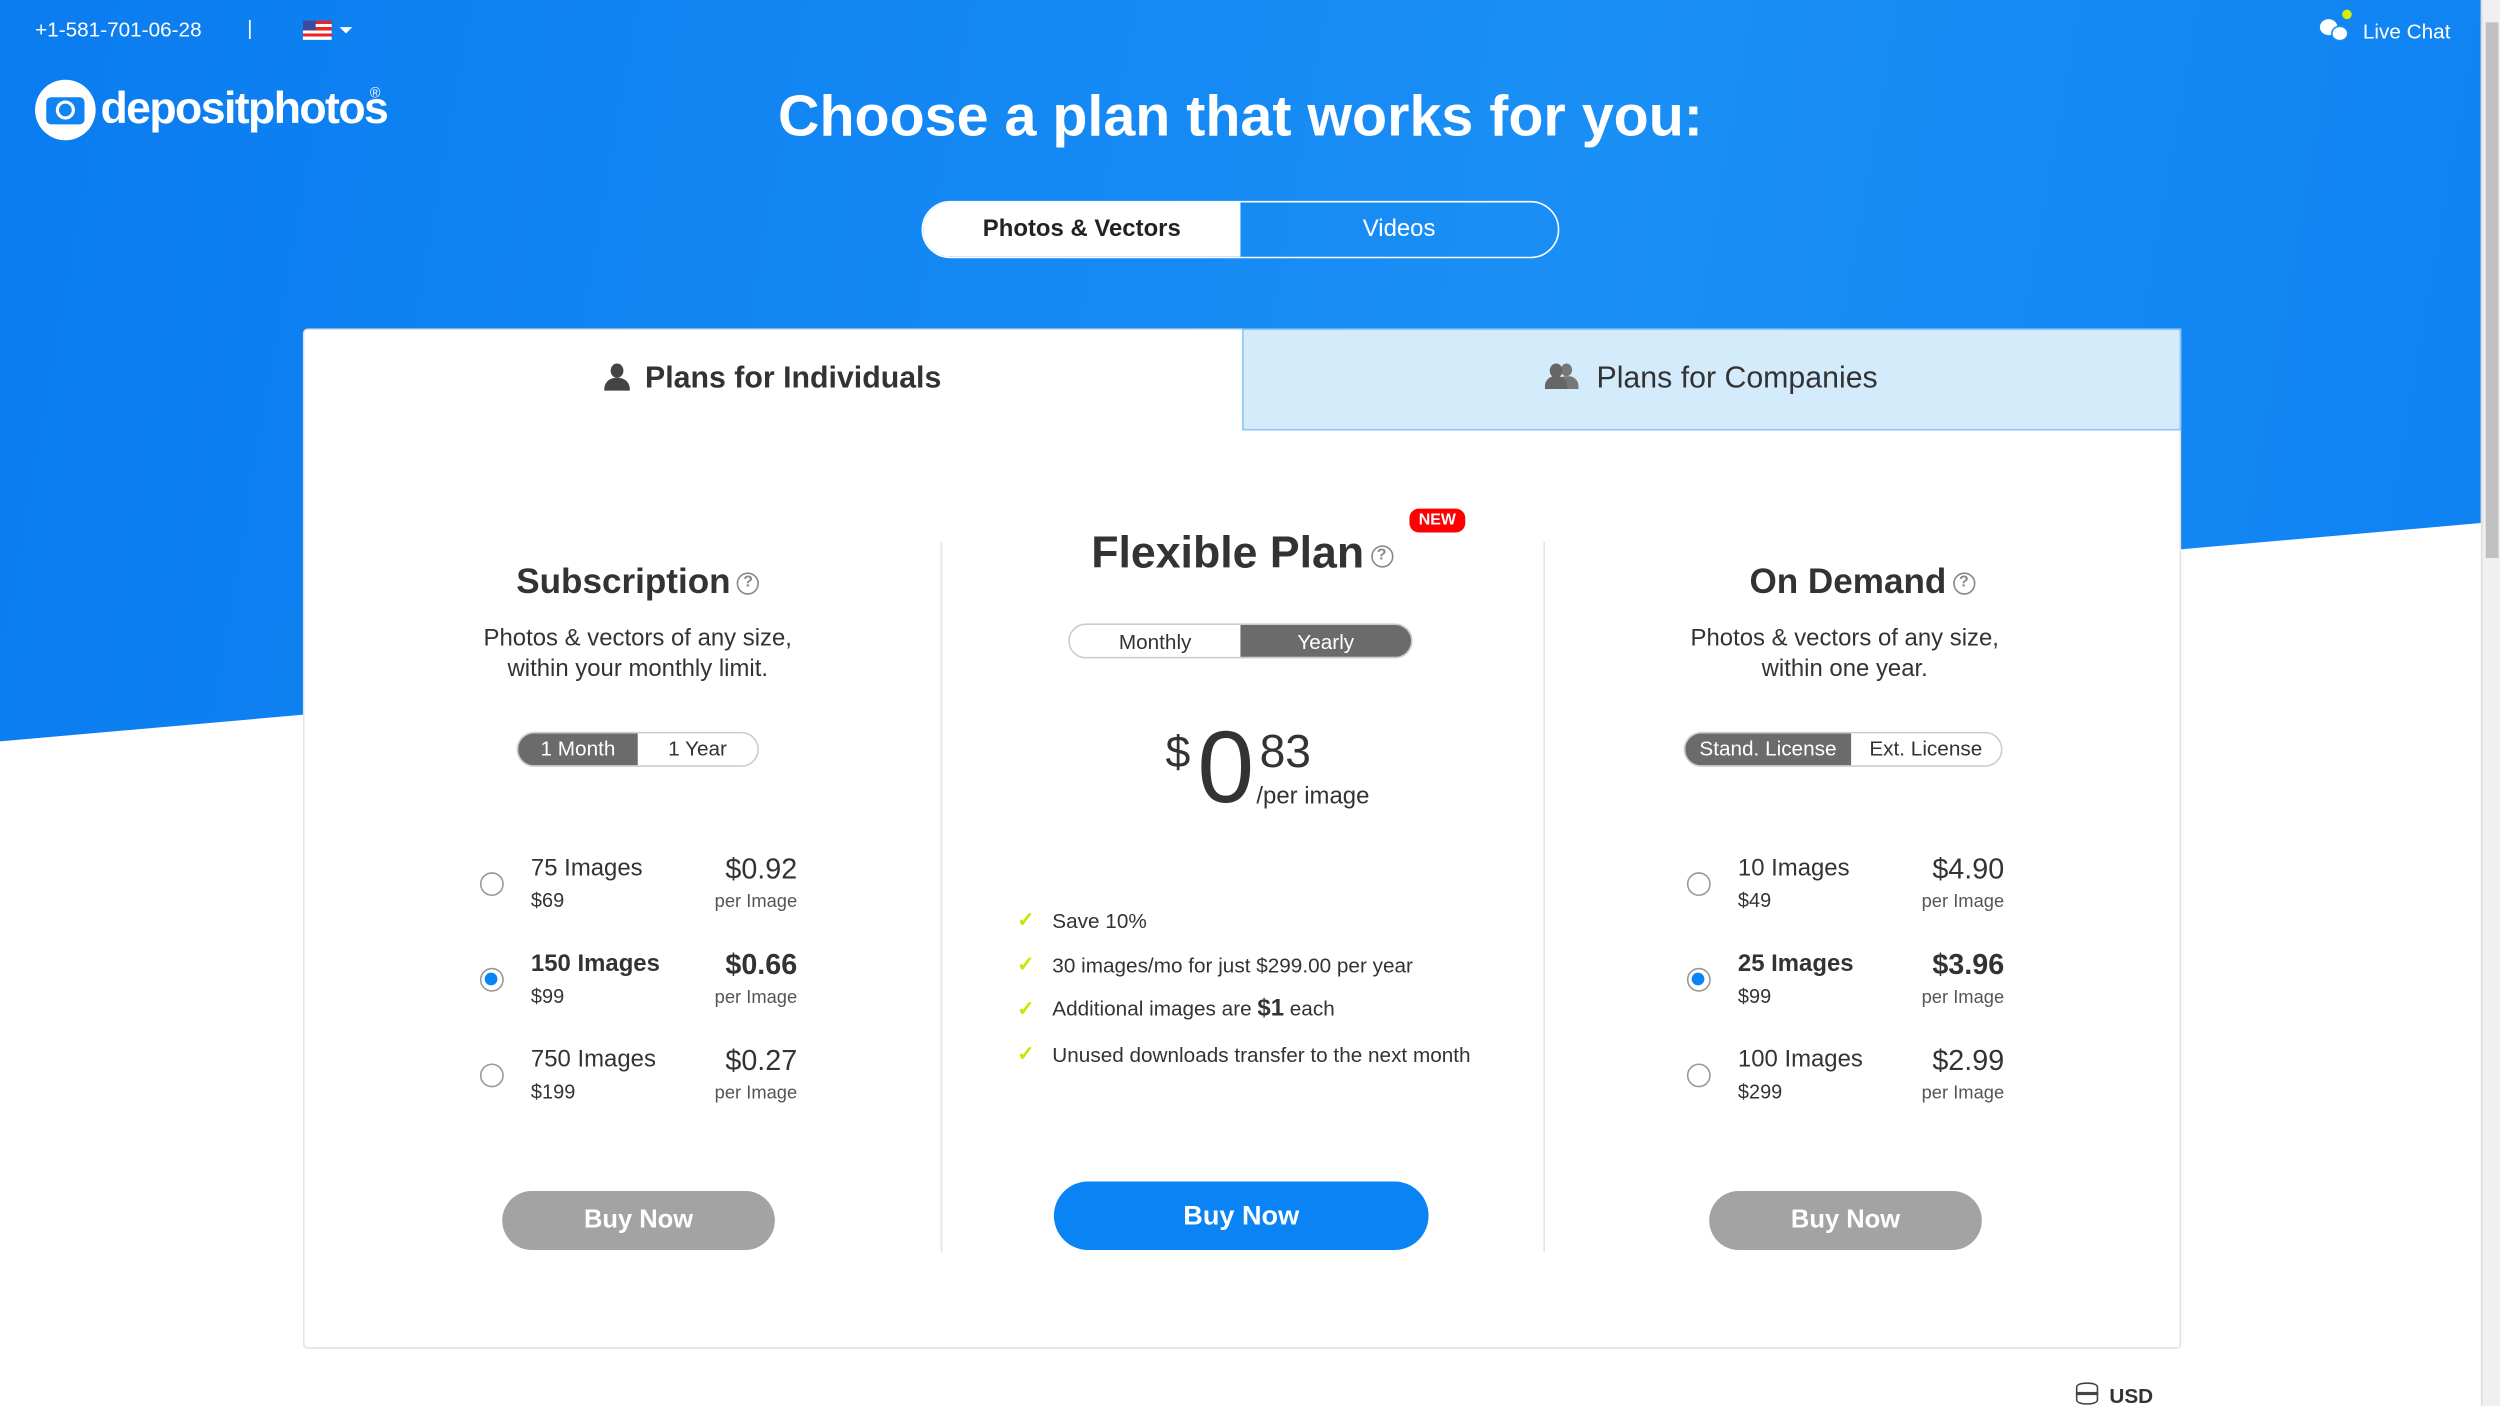  What do you see at coordinates (1241, 1216) in the screenshot?
I see `flexible-buy-button: Buy Now` at bounding box center [1241, 1216].